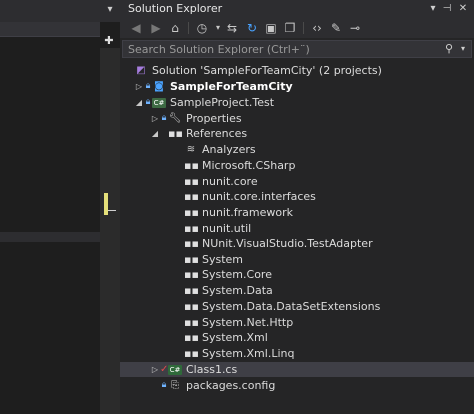  I want to click on scrollbar-caret-marker, so click(106, 204).